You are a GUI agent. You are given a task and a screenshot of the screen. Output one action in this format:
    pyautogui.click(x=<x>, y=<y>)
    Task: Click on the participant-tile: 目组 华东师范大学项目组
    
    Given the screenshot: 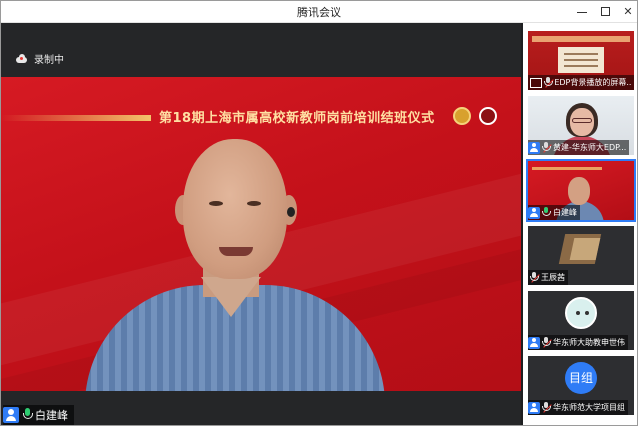 What is the action you would take?
    pyautogui.click(x=581, y=385)
    